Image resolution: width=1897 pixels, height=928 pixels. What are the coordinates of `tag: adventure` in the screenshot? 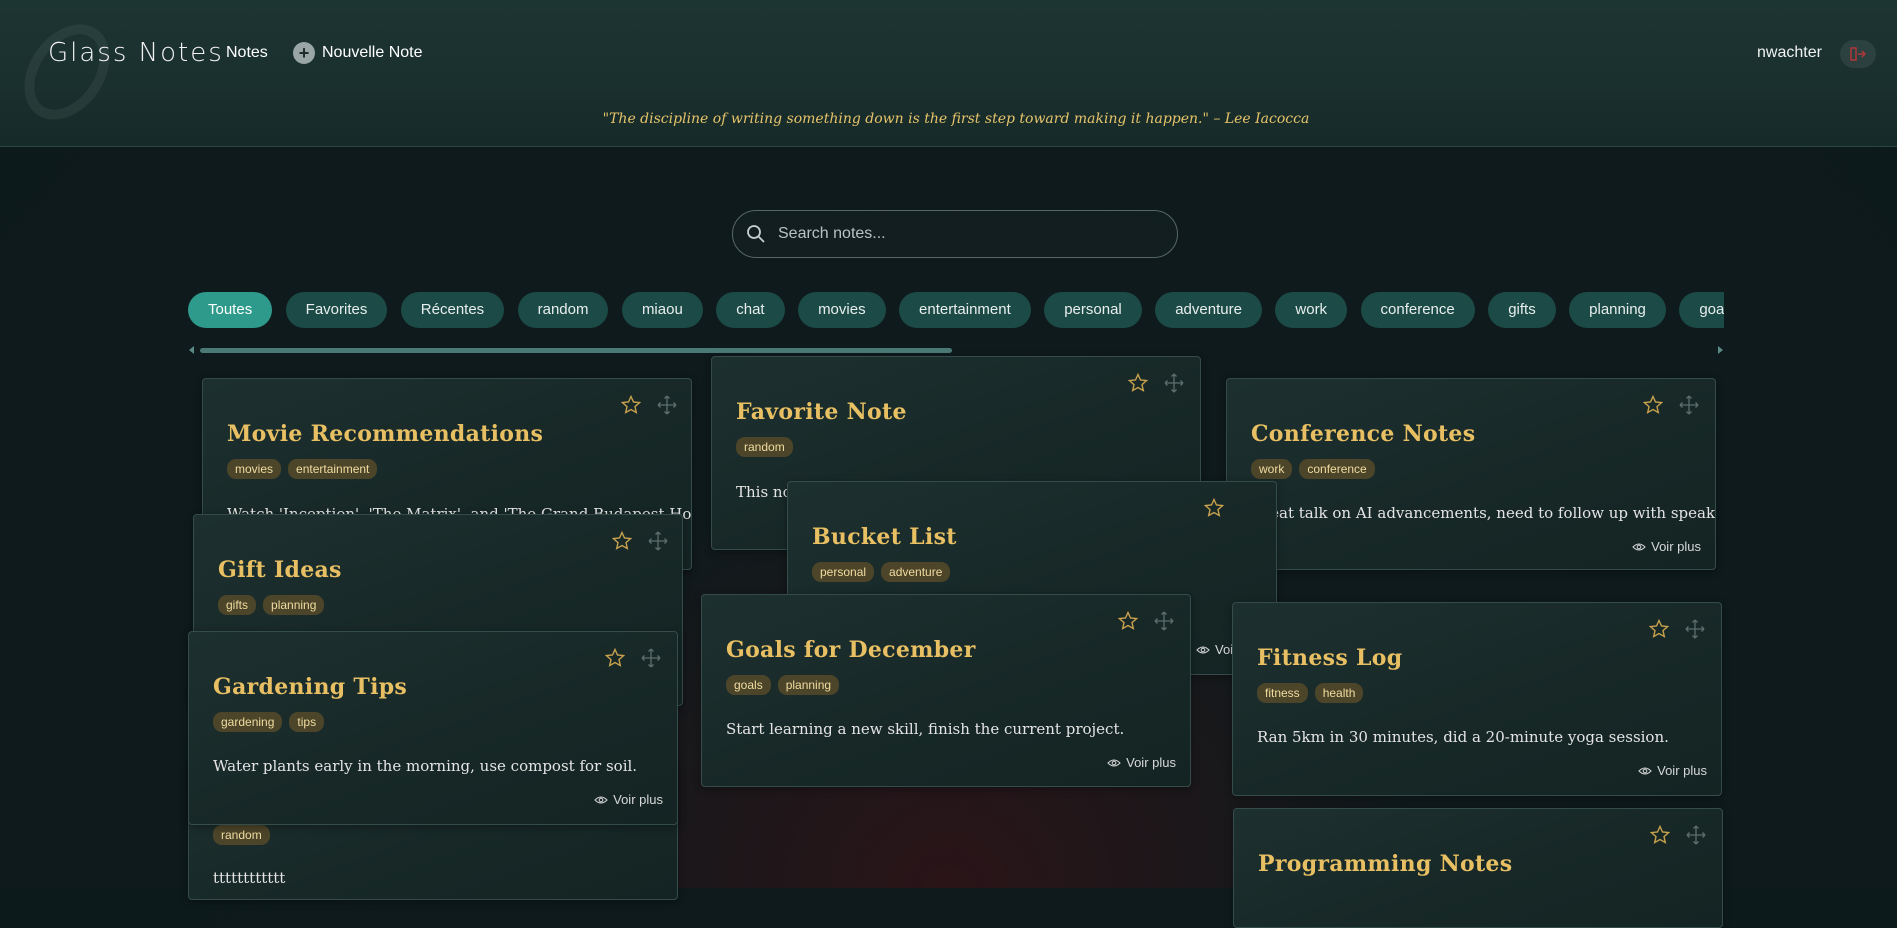 It's located at (916, 572).